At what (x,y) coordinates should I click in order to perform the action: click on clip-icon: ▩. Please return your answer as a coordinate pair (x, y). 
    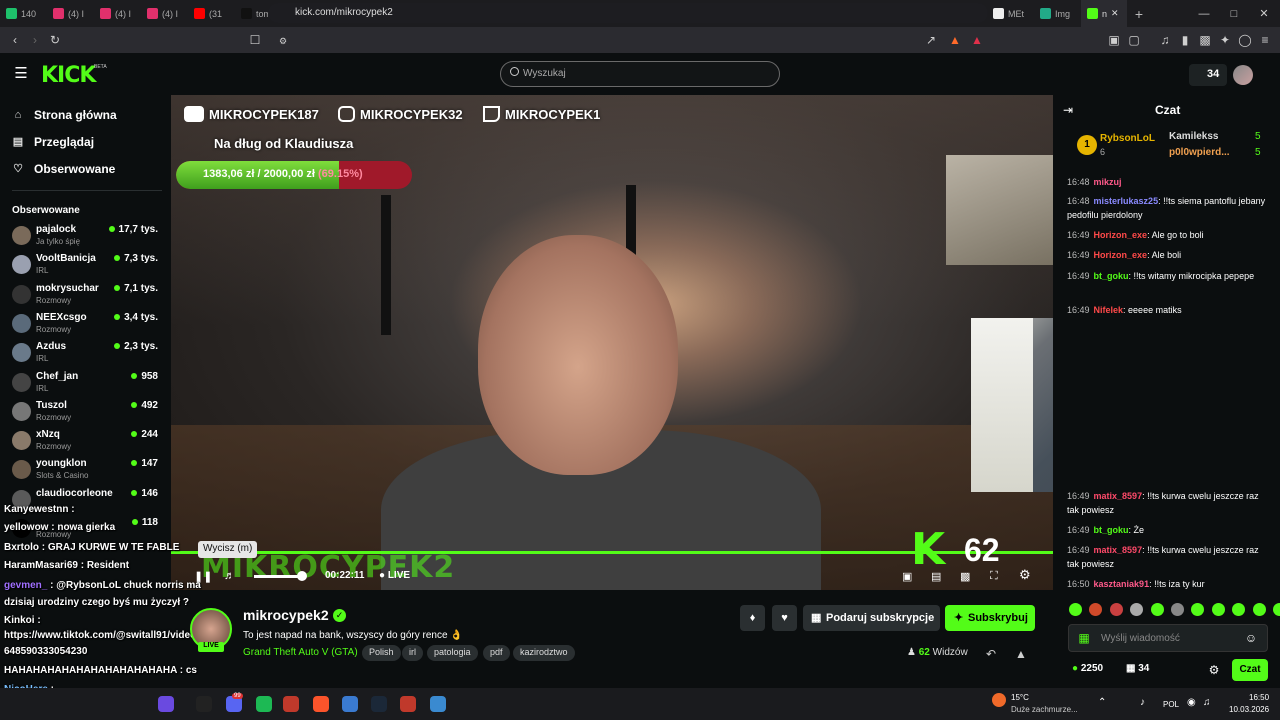
    Looking at the image, I should click on (965, 576).